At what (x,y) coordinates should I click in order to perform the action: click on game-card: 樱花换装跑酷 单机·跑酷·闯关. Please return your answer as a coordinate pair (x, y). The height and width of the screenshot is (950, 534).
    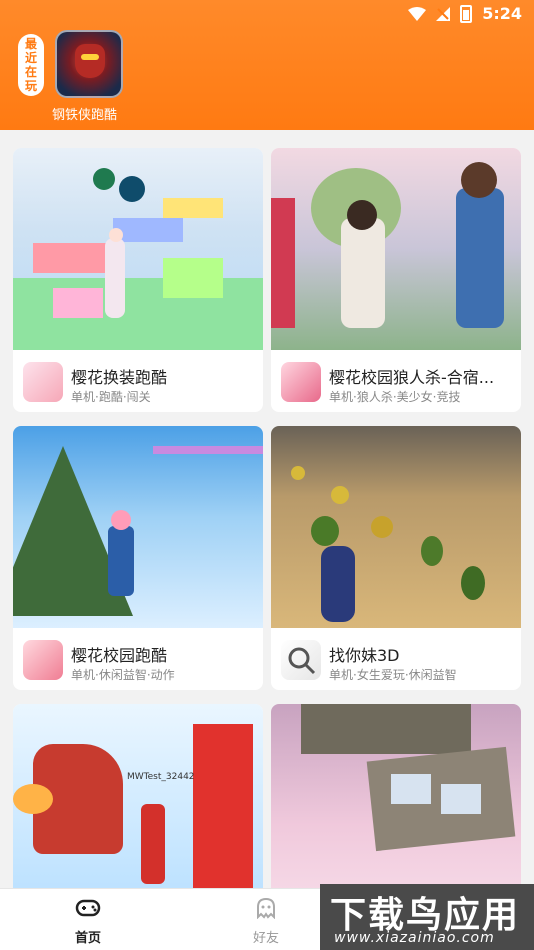
    Looking at the image, I should click on (138, 280).